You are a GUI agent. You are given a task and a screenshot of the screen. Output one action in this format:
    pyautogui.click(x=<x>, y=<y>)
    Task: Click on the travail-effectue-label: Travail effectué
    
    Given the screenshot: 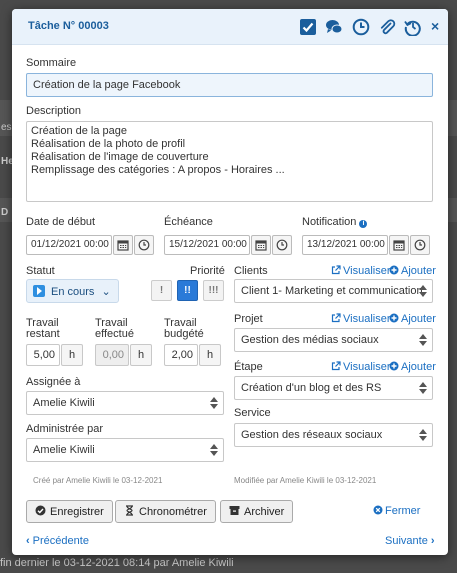 What is the action you would take?
    pyautogui.click(x=114, y=329)
    